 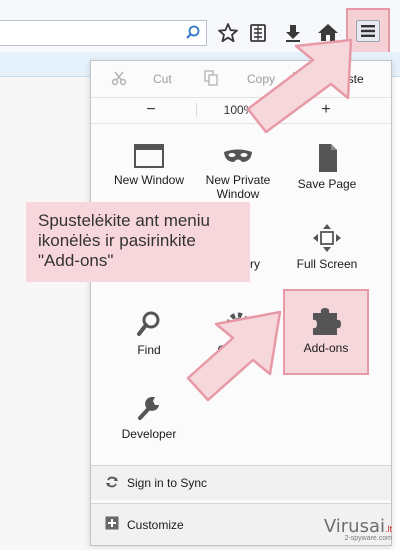 What do you see at coordinates (234, 356) in the screenshot?
I see `arrow-to-addons-icon` at bounding box center [234, 356].